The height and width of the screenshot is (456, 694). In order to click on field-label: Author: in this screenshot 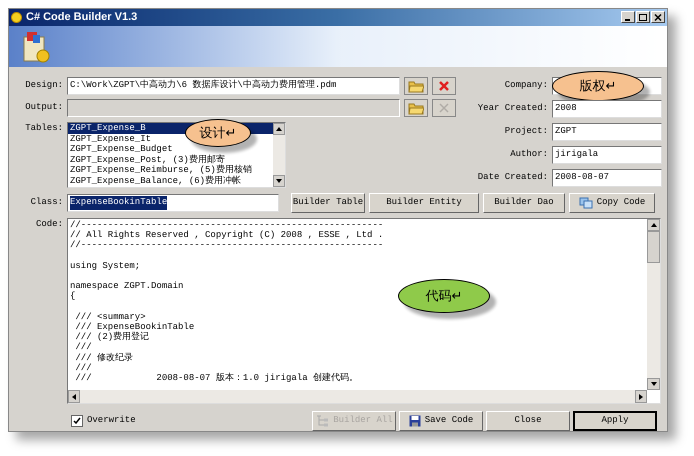, I will do `click(528, 155)`.